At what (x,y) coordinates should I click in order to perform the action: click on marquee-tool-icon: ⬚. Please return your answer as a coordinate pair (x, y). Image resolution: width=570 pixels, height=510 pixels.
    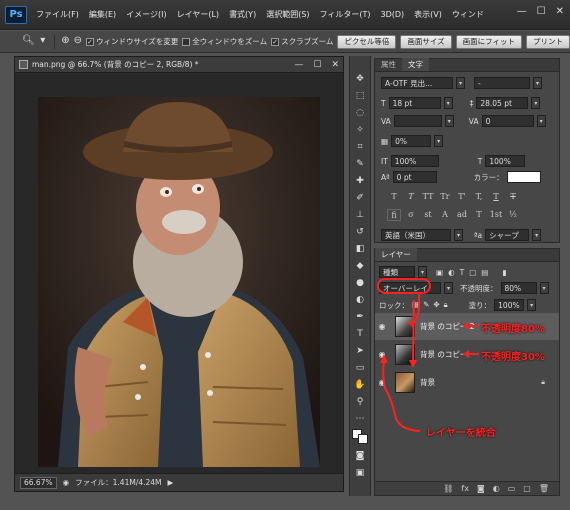
    Looking at the image, I should click on (360, 96).